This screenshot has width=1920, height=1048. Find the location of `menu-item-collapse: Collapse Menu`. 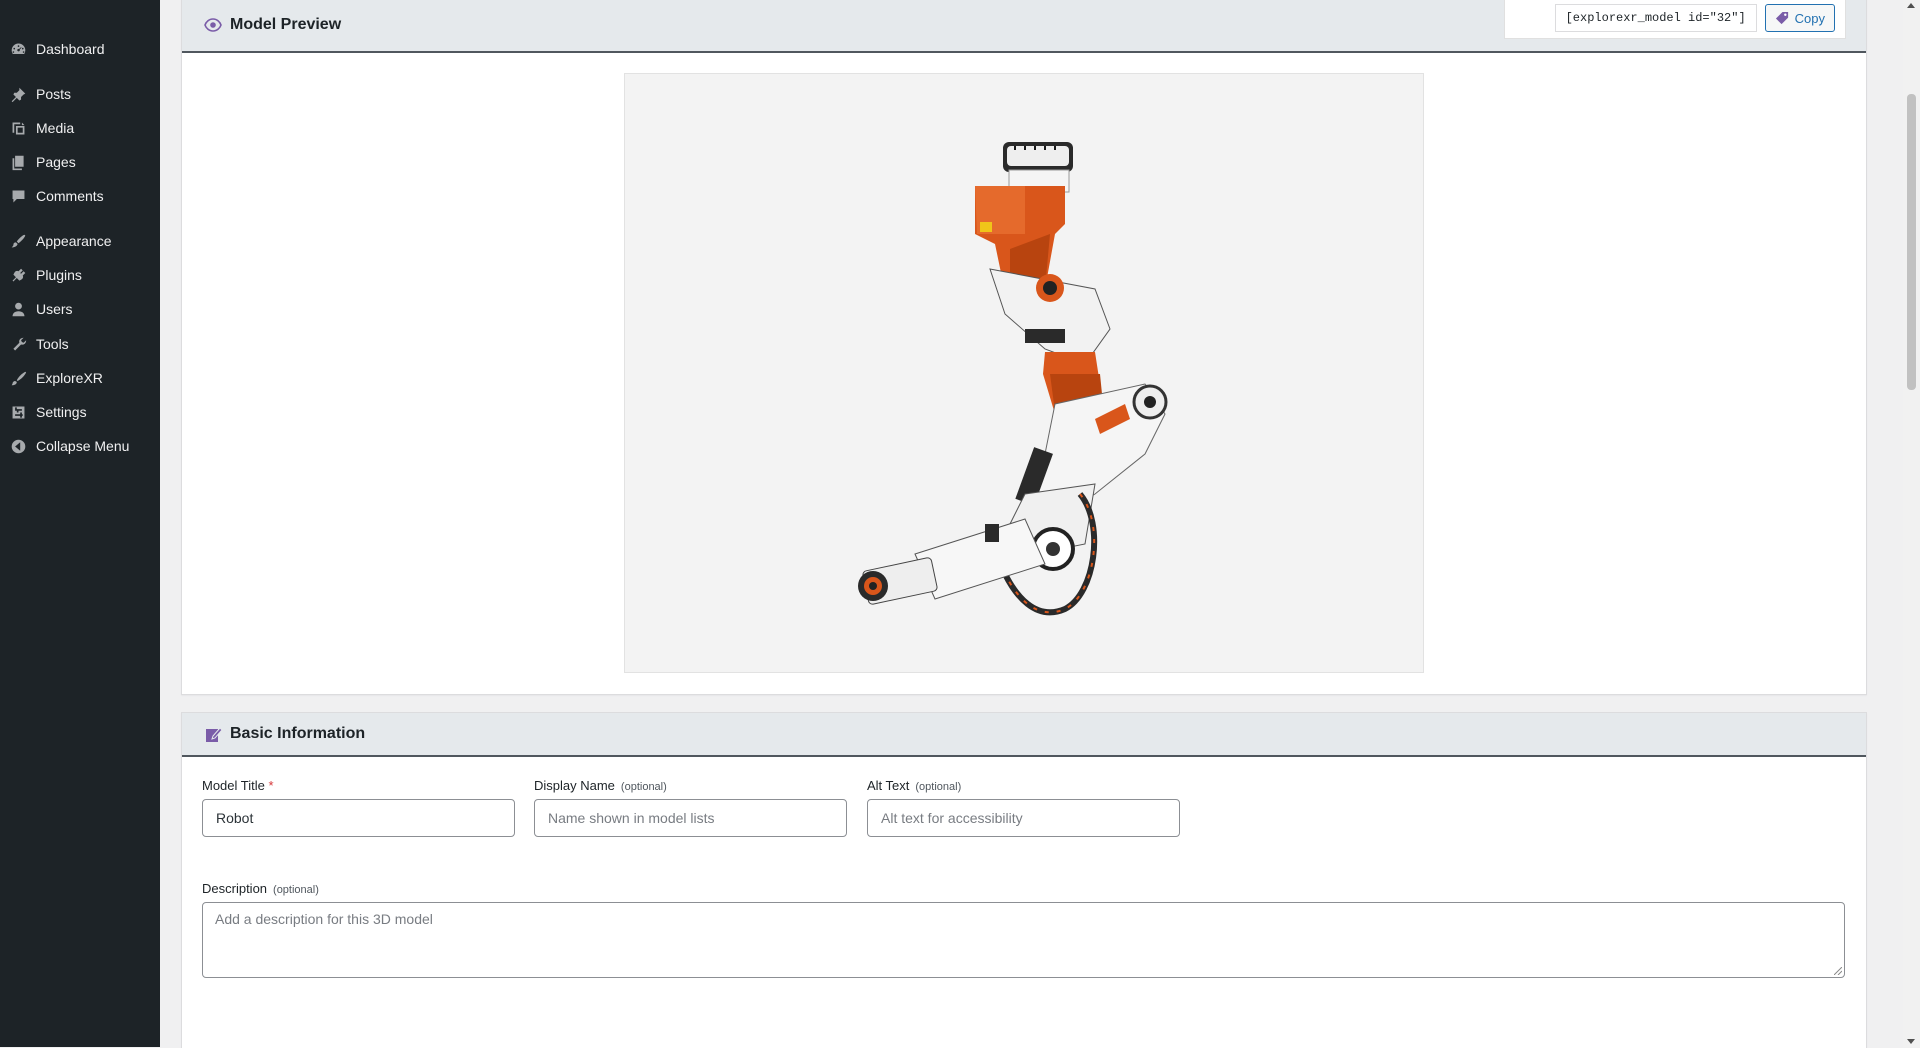

menu-item-collapse: Collapse Menu is located at coordinates (80, 446).